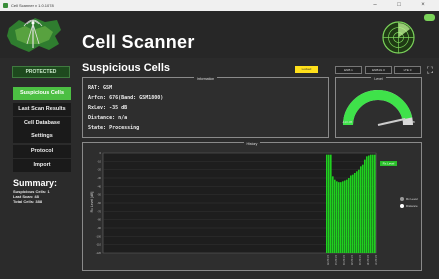 The width and height of the screenshot is (439, 279). Describe the element at coordinates (347, 122) in the screenshot. I see `level-min-label: -110 dB` at that location.